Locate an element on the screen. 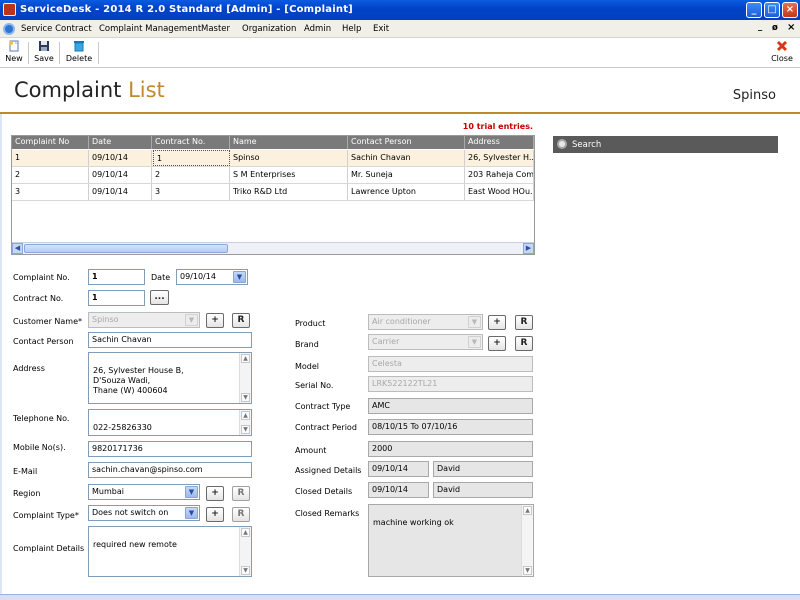 This screenshot has height=600, width=800. add-product-button: + is located at coordinates (497, 322).